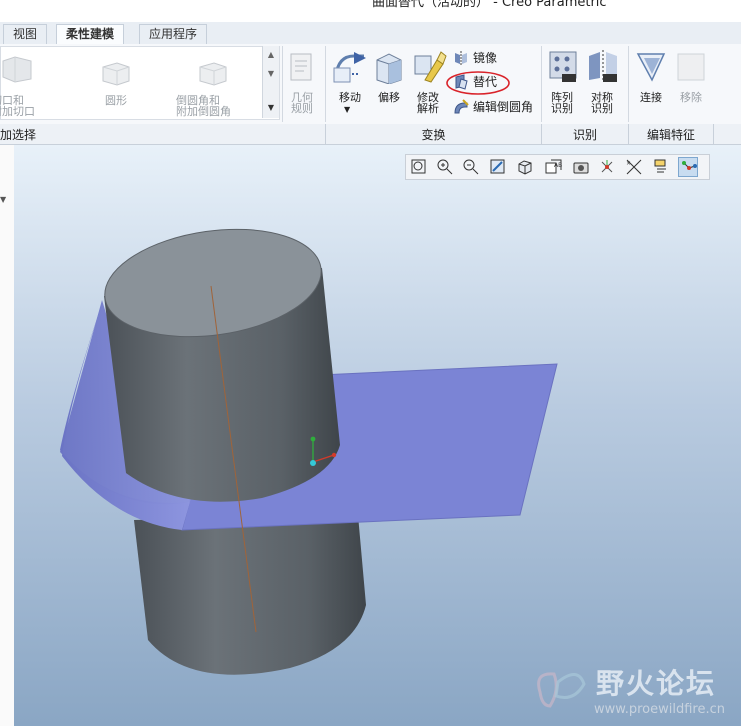  What do you see at coordinates (271, 74) in the screenshot?
I see `scroll-down-icon: ▼` at bounding box center [271, 74].